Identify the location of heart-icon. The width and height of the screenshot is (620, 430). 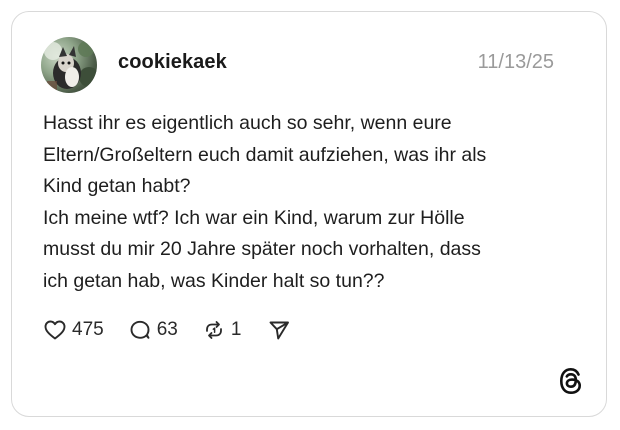
(55, 330).